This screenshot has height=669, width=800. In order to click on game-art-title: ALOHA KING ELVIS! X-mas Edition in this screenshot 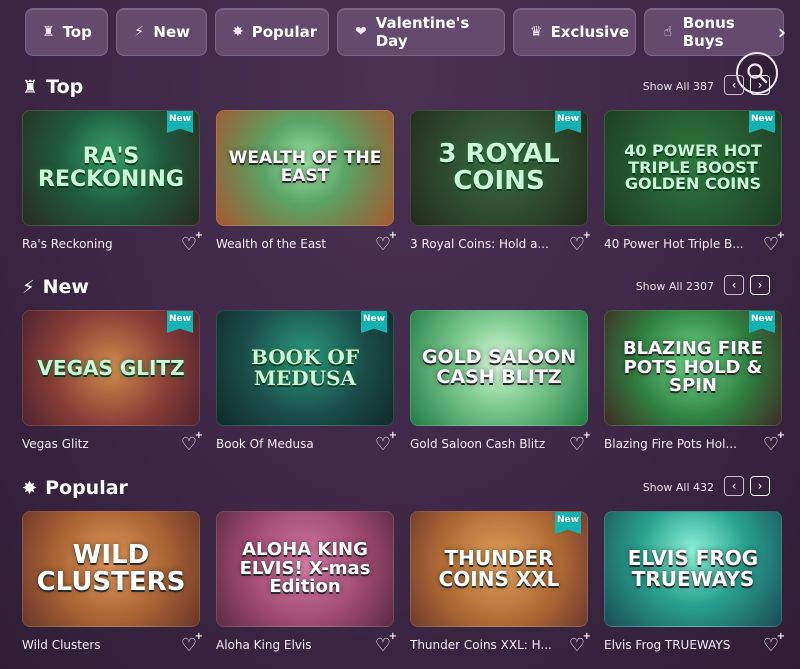, I will do `click(305, 568)`.